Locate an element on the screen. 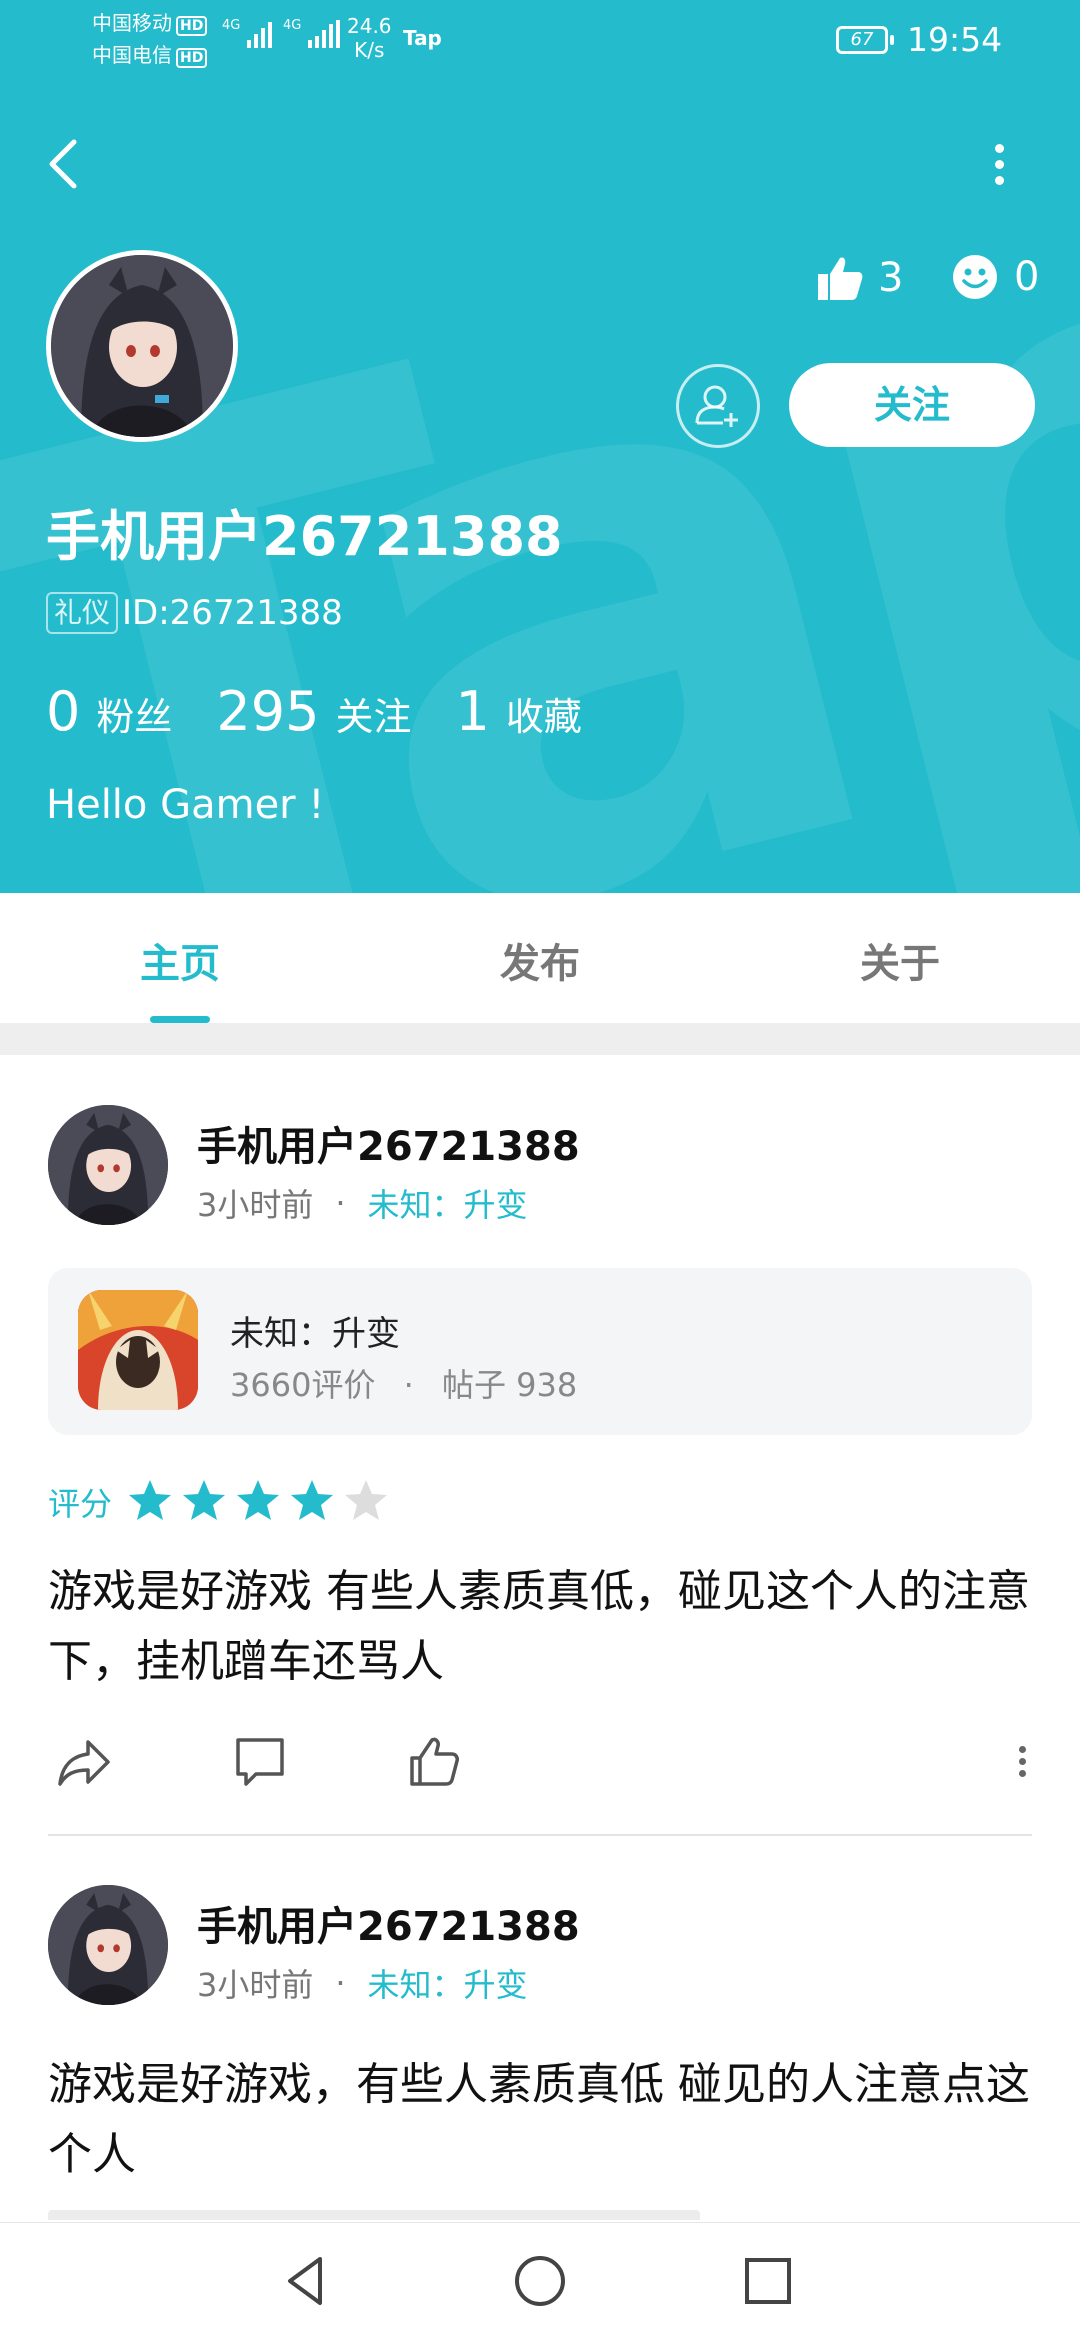 This screenshot has height=2340, width=1080. status-bar: 中国移动 HD 中国电信 HD 4G 4G 24.6 K/s Tap 67 19:54 is located at coordinates (540, 40).